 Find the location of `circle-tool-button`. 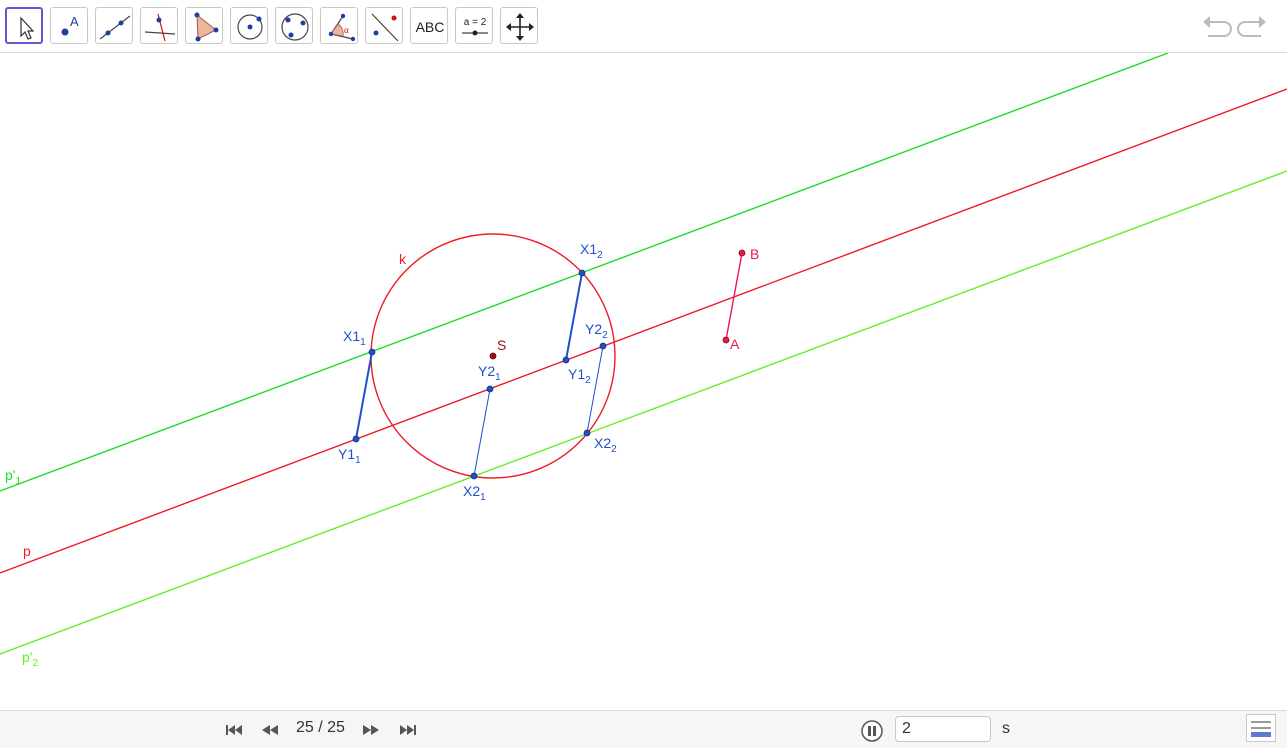

circle-tool-button is located at coordinates (249, 25).